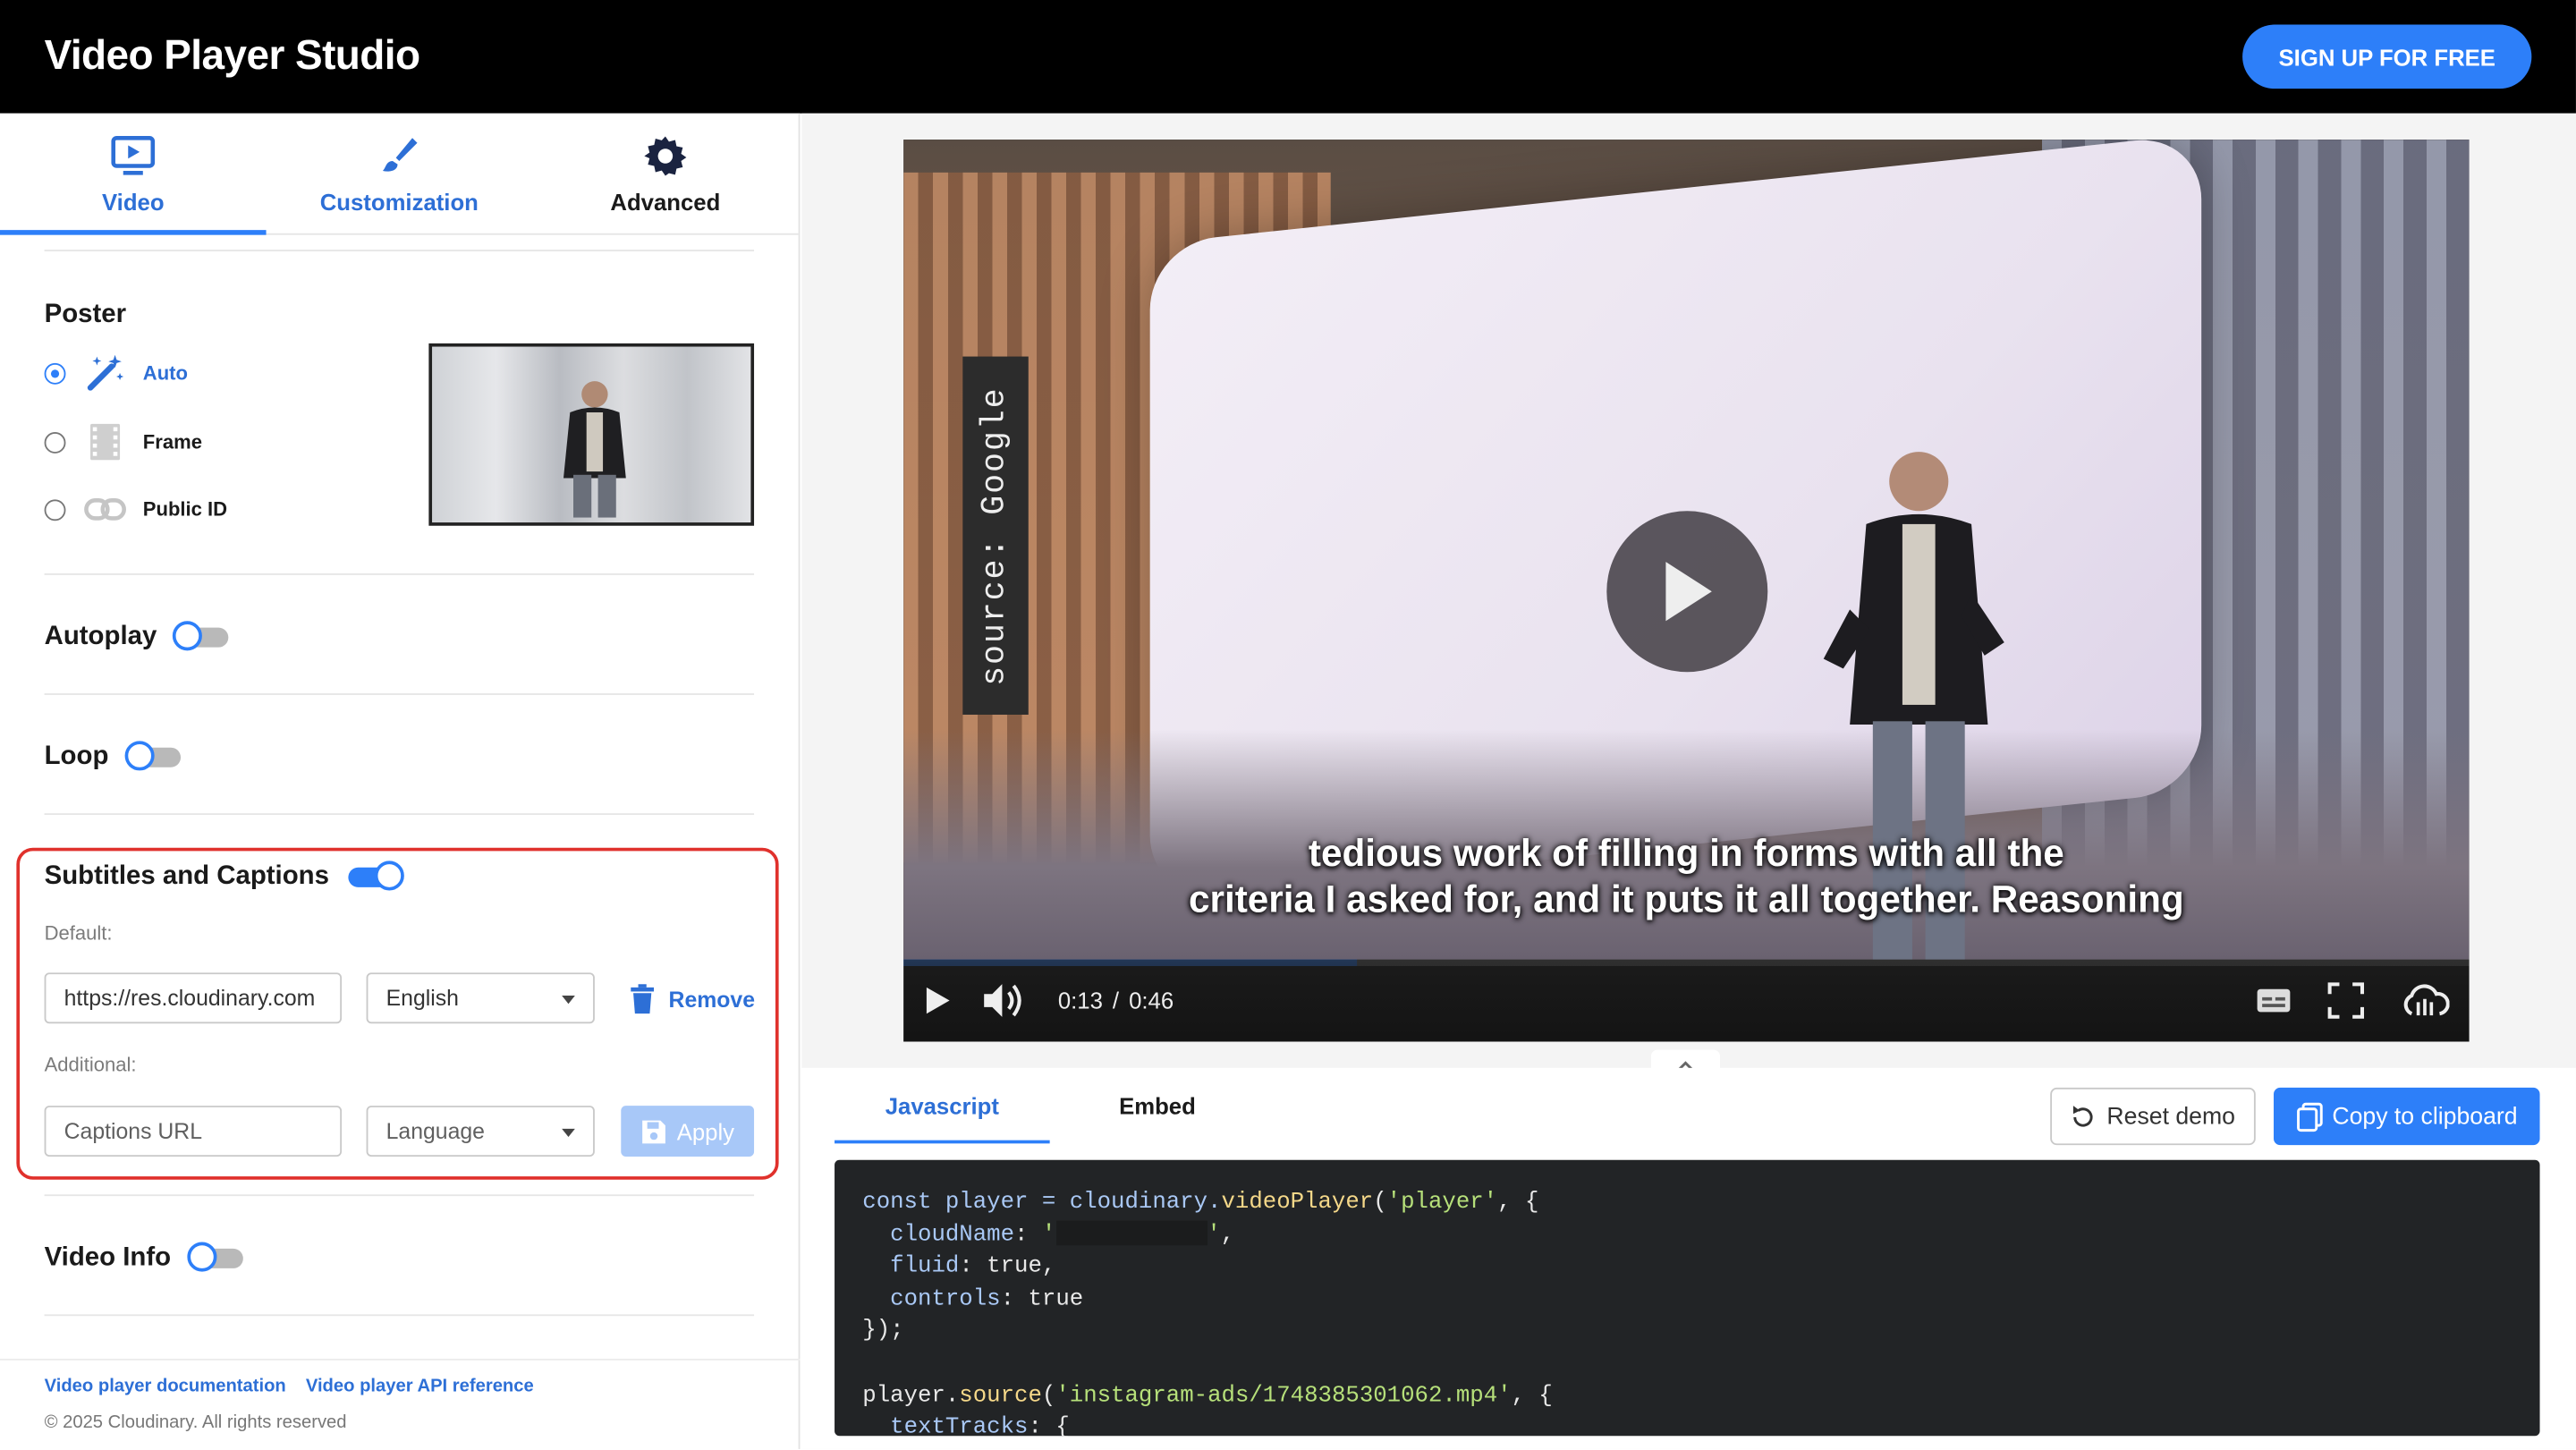  I want to click on reset-label: Reset demo, so click(2171, 1116).